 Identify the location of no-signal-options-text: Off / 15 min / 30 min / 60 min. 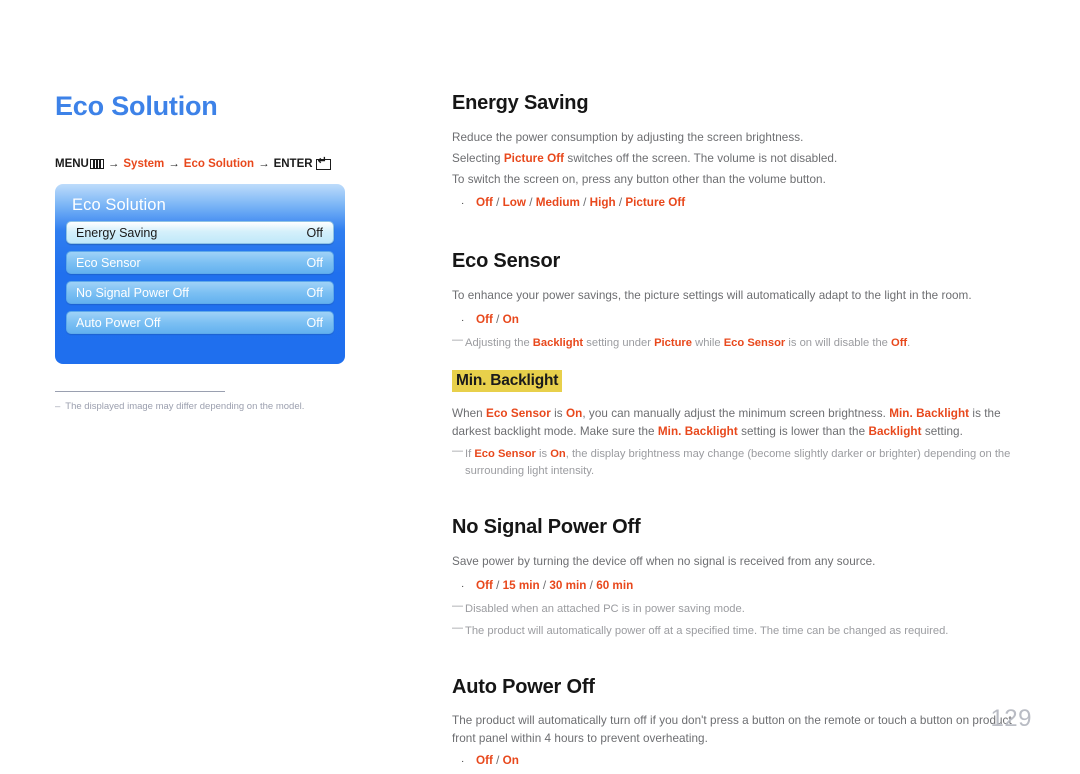
(754, 586).